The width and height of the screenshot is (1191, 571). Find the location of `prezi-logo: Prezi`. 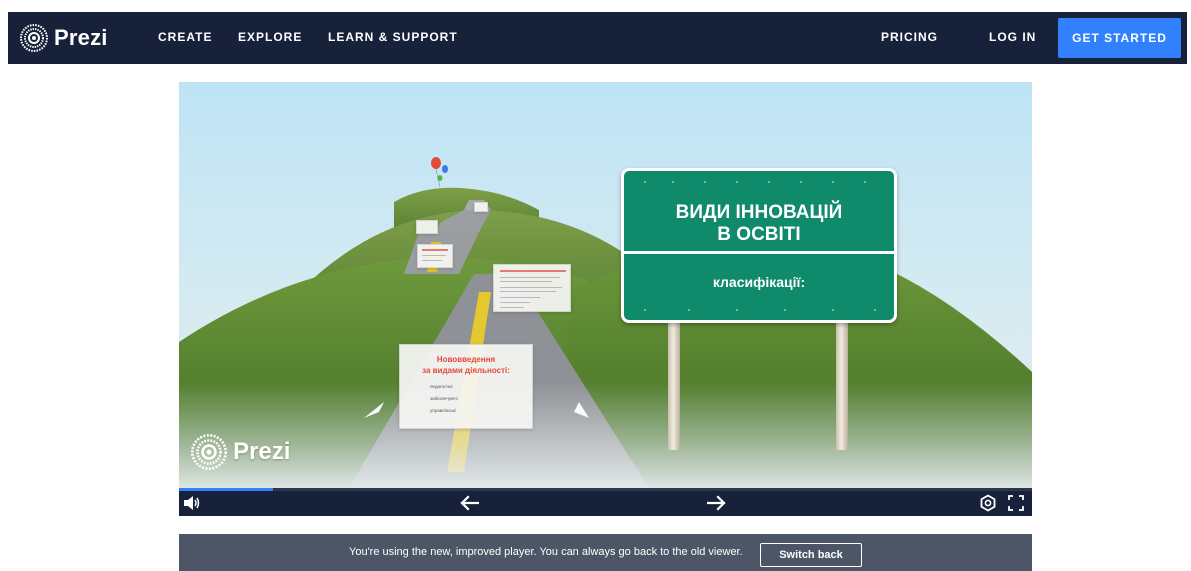

prezi-logo: Prezi is located at coordinates (64, 38).